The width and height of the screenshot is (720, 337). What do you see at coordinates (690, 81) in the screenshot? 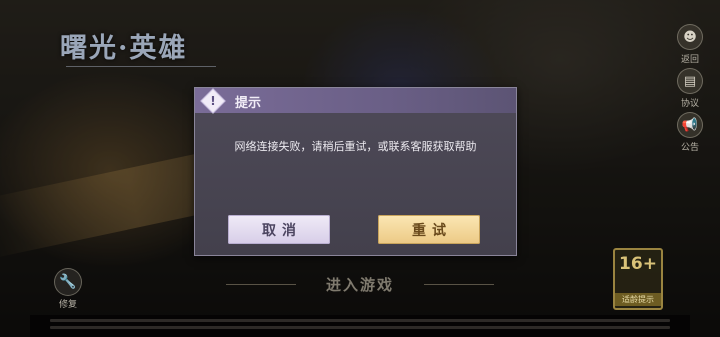
I see `document-icon: ▤` at bounding box center [690, 81].